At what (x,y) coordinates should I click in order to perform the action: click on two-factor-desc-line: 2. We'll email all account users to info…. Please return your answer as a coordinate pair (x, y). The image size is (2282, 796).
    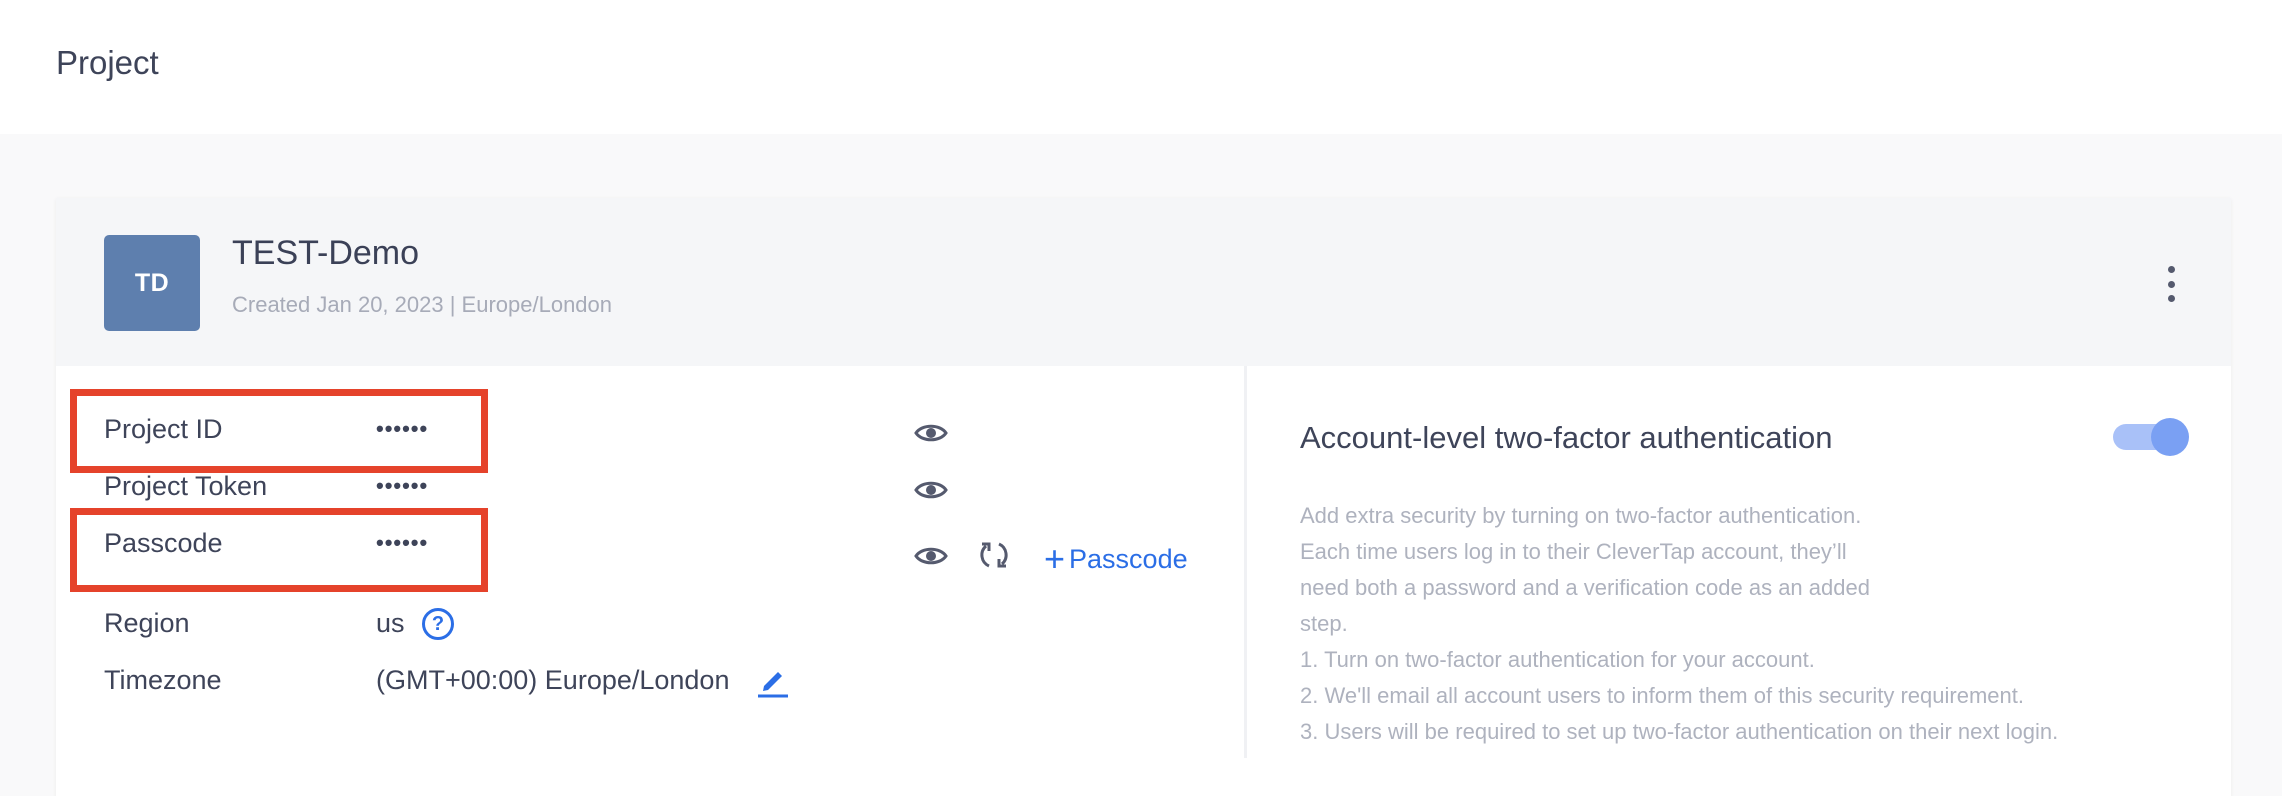
    Looking at the image, I should click on (1662, 695).